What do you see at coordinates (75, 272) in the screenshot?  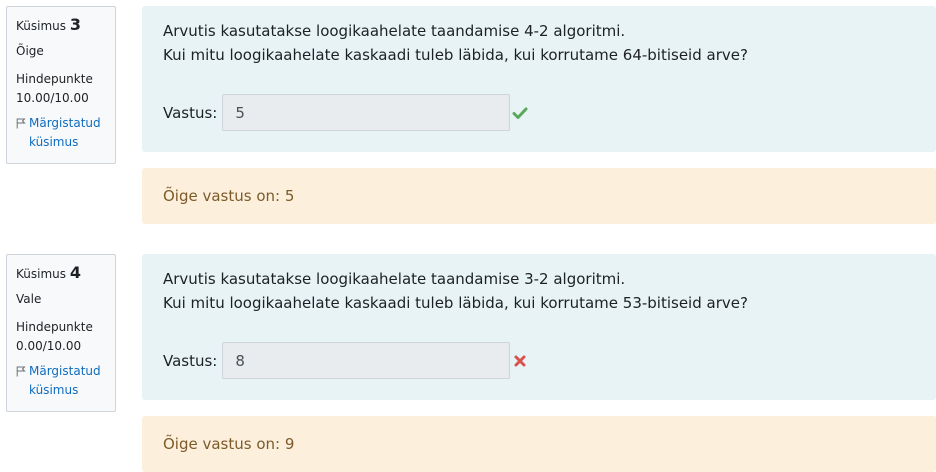 I see `question-number-value: 4` at bounding box center [75, 272].